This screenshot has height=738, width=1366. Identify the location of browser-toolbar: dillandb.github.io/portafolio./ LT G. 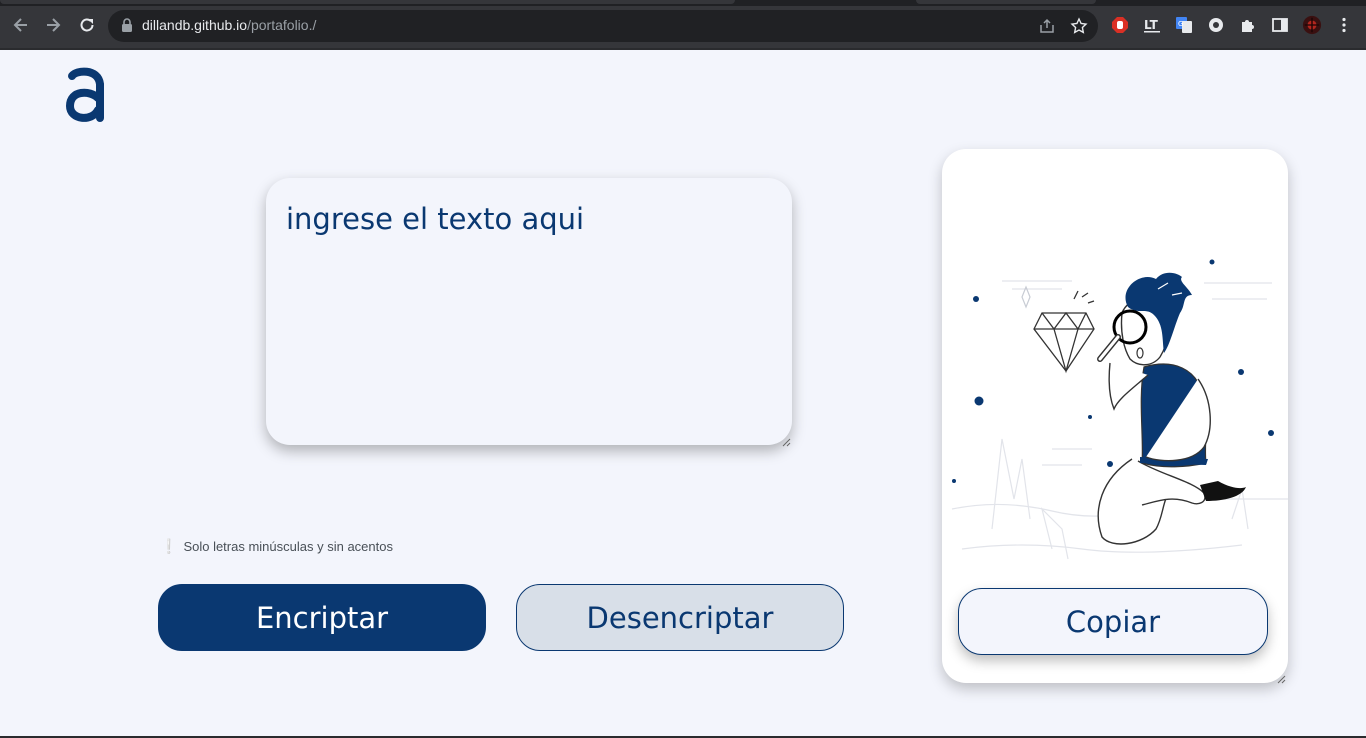
(683, 24).